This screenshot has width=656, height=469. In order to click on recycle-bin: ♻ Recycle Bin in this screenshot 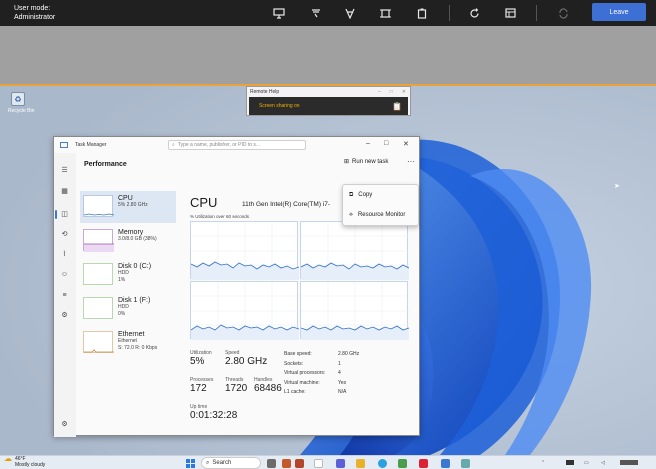, I will do `click(21, 103)`.